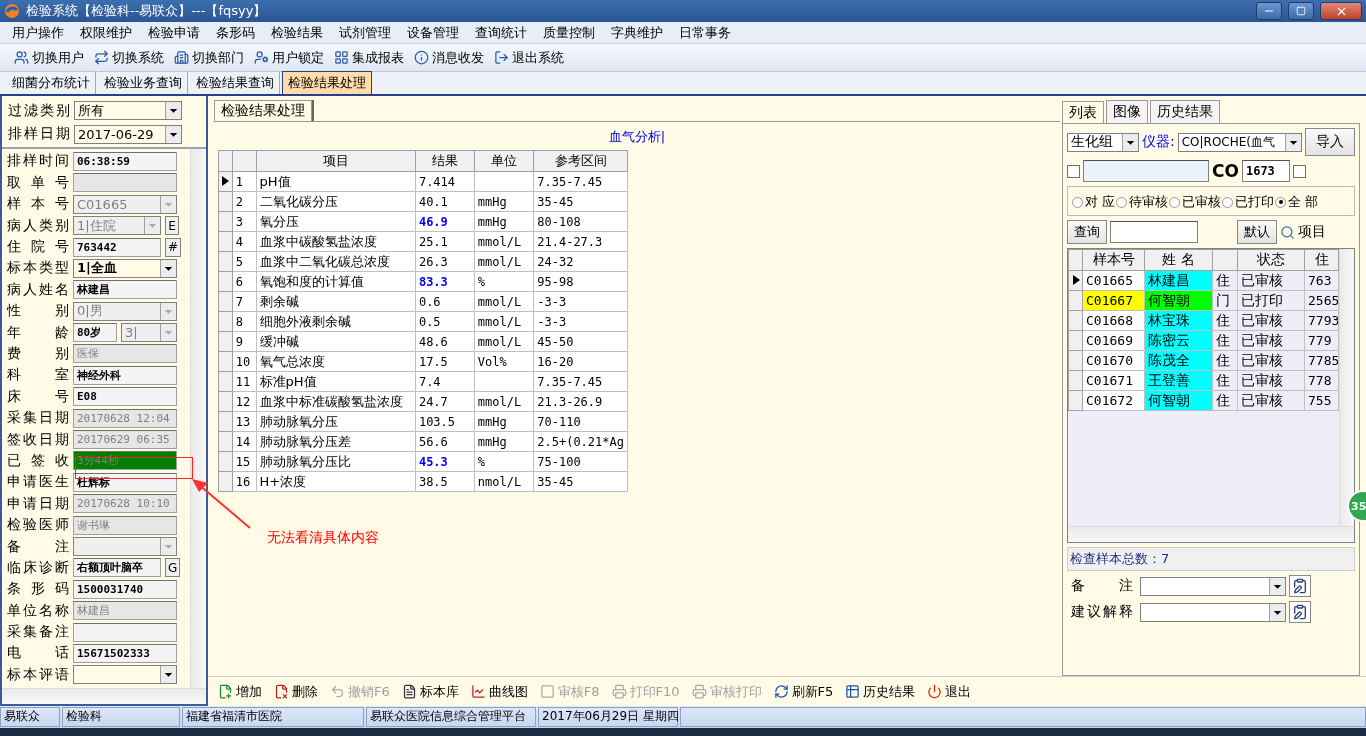 The width and height of the screenshot is (1366, 736). Describe the element at coordinates (336, 201) in the screenshot. I see `table-cell: 二氧化碳分压` at that location.